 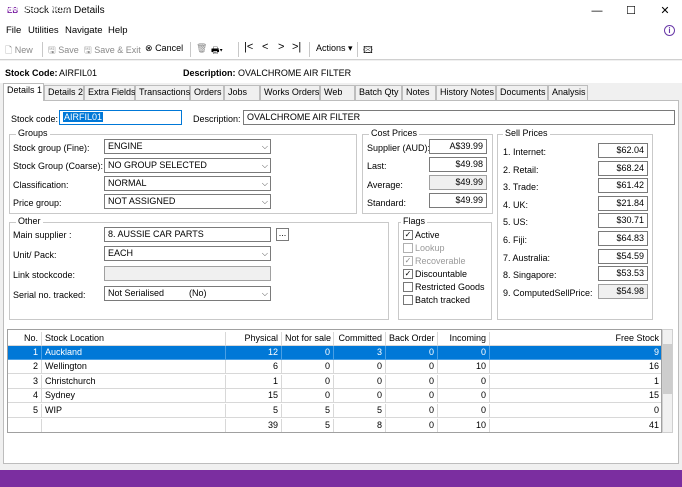 I want to click on maximize-button: ☐, so click(x=631, y=11).